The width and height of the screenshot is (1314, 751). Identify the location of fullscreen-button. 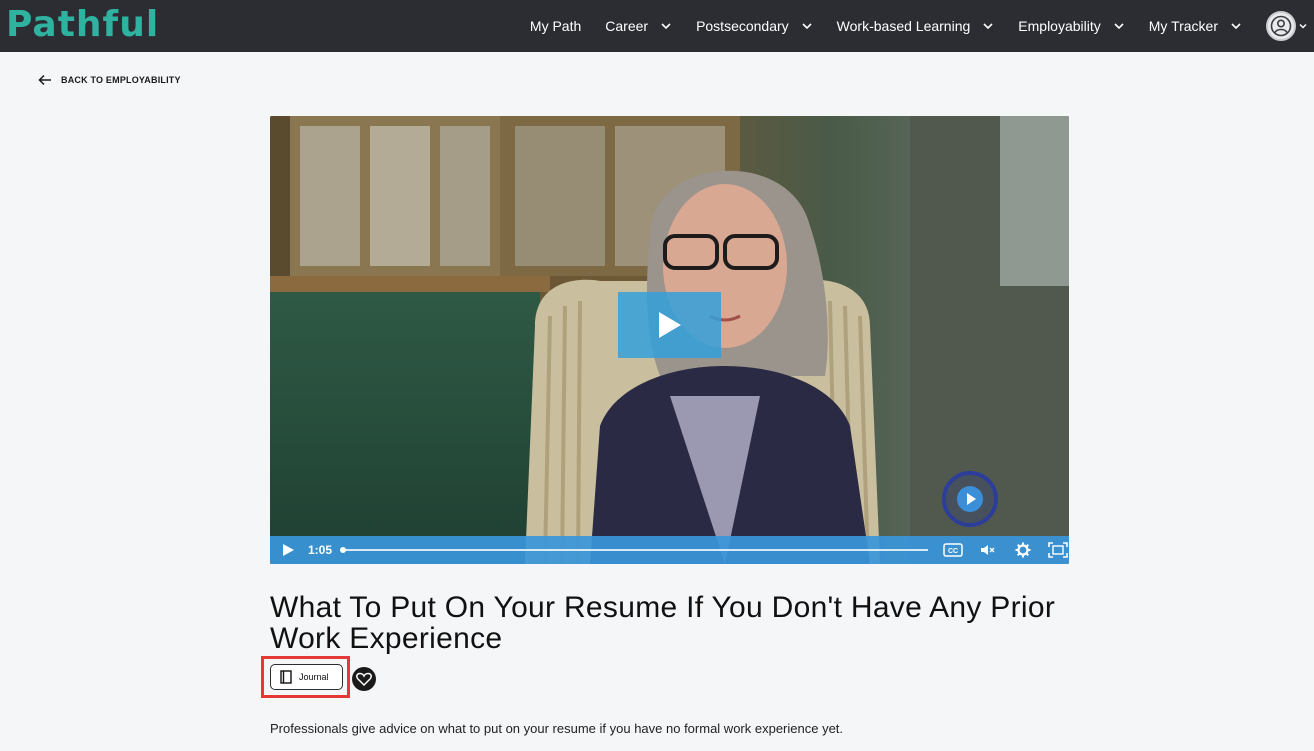
(1058, 550).